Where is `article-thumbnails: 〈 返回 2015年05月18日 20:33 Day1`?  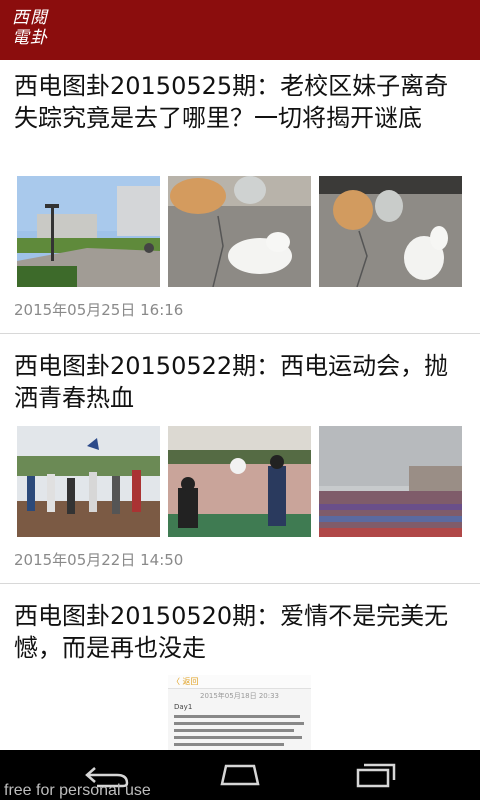
article-thumbnails: 〈 返回 2015年05月18日 20:33 Day1 is located at coordinates (240, 712).